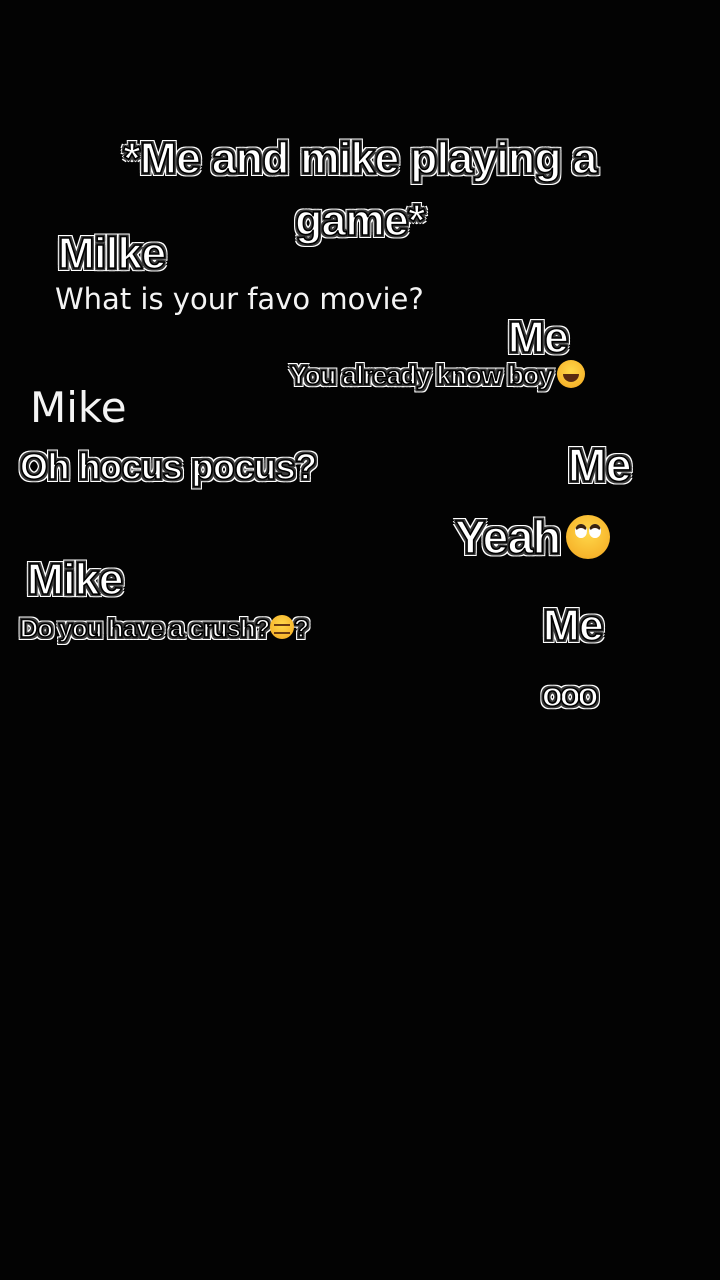 The image size is (720, 1280). I want to click on speaker-label-me-2: Me, so click(599, 465).